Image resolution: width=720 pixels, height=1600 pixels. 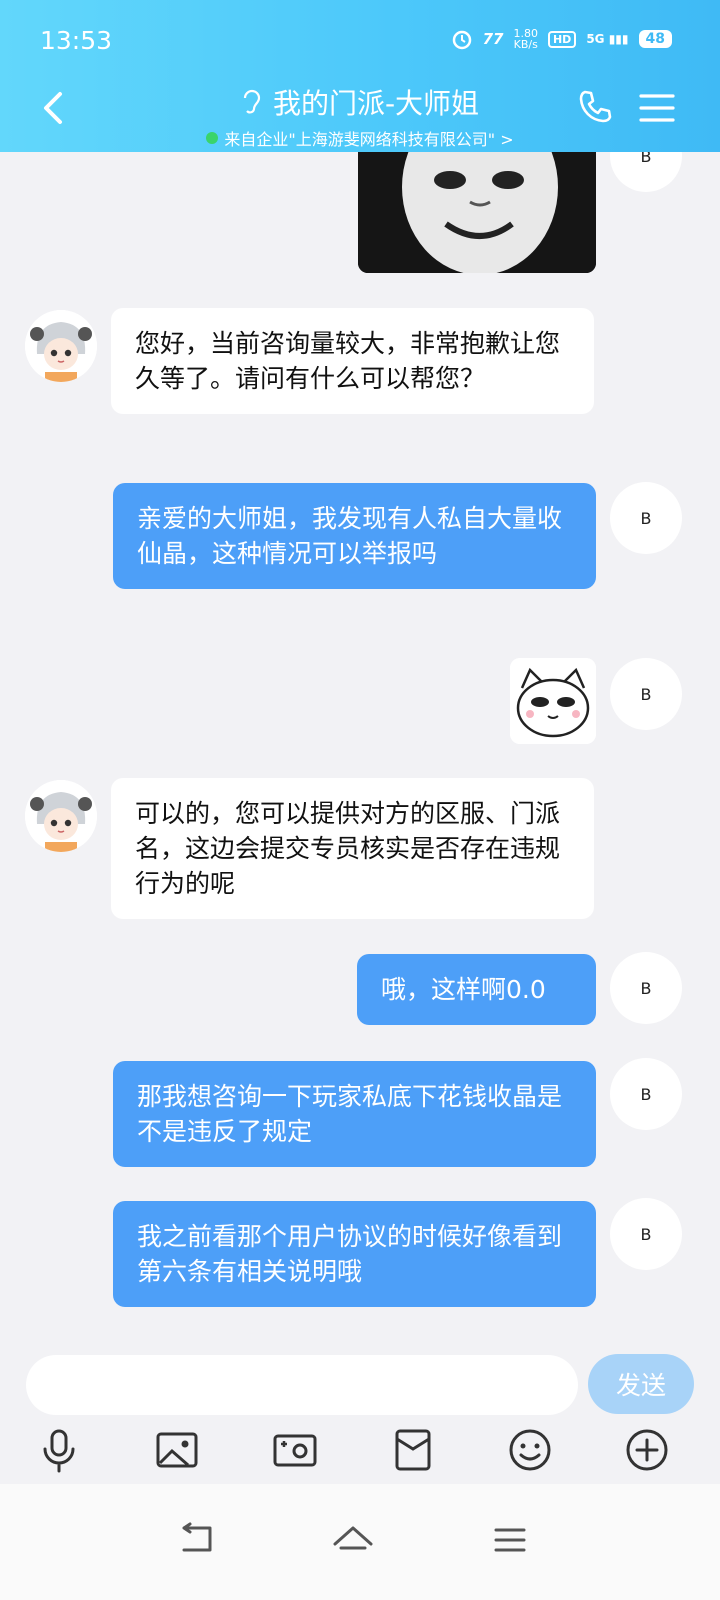 What do you see at coordinates (607, 39) in the screenshot?
I see `signal-indicator: 5G ▮▮▮` at bounding box center [607, 39].